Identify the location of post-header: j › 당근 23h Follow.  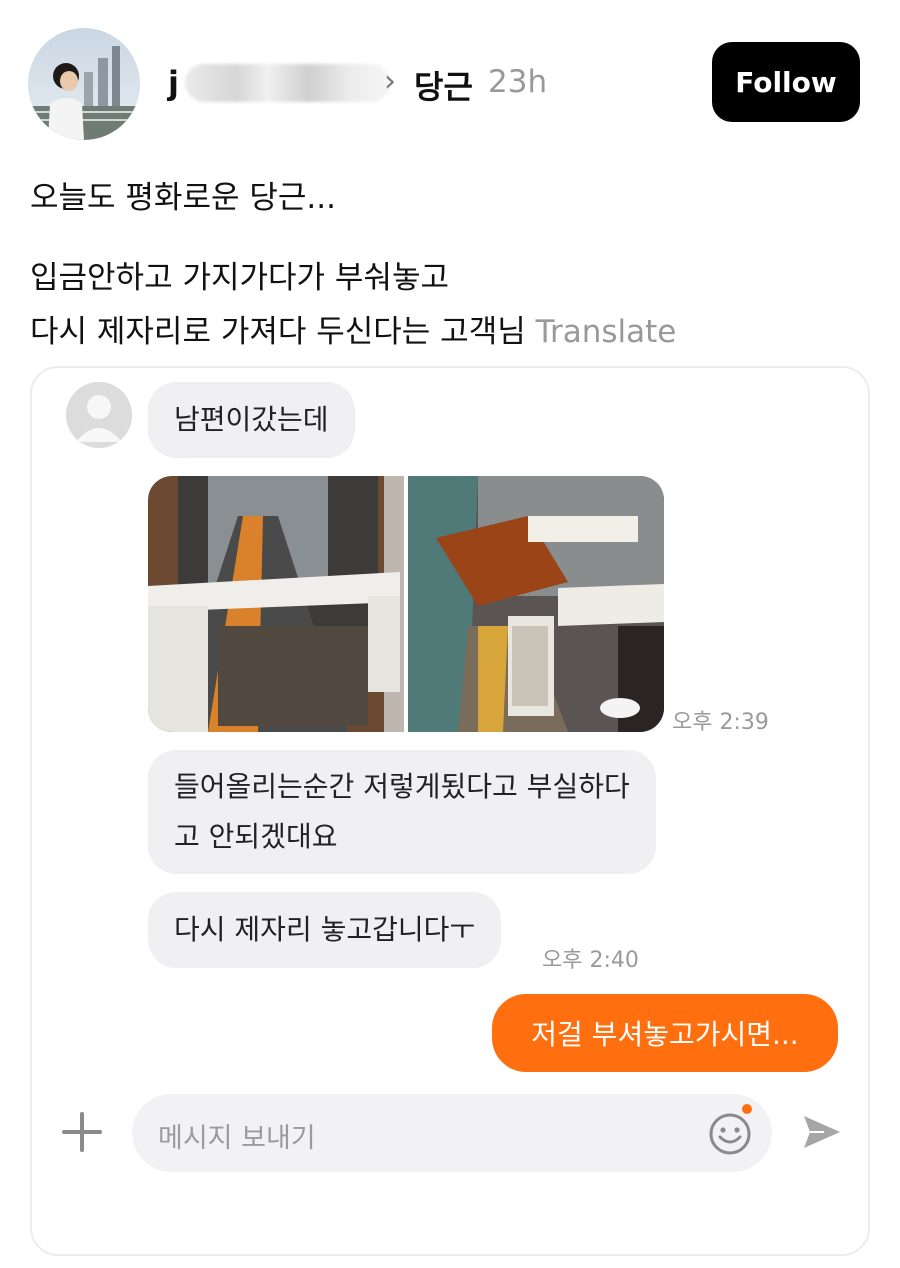
(450, 75).